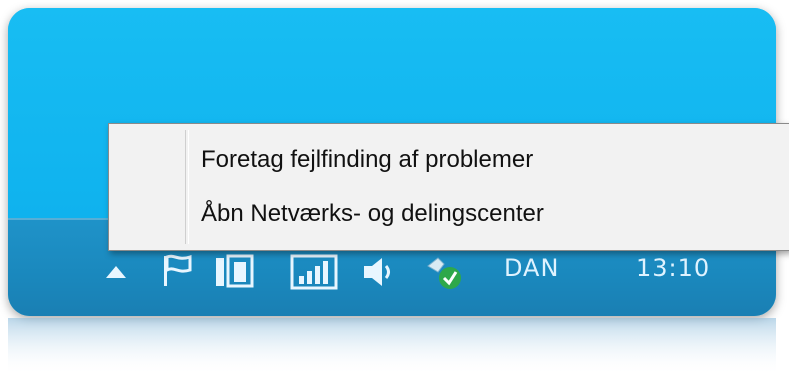 This screenshot has height=388, width=789. I want to click on show-hidden-icons-arrow-icon, so click(116, 272).